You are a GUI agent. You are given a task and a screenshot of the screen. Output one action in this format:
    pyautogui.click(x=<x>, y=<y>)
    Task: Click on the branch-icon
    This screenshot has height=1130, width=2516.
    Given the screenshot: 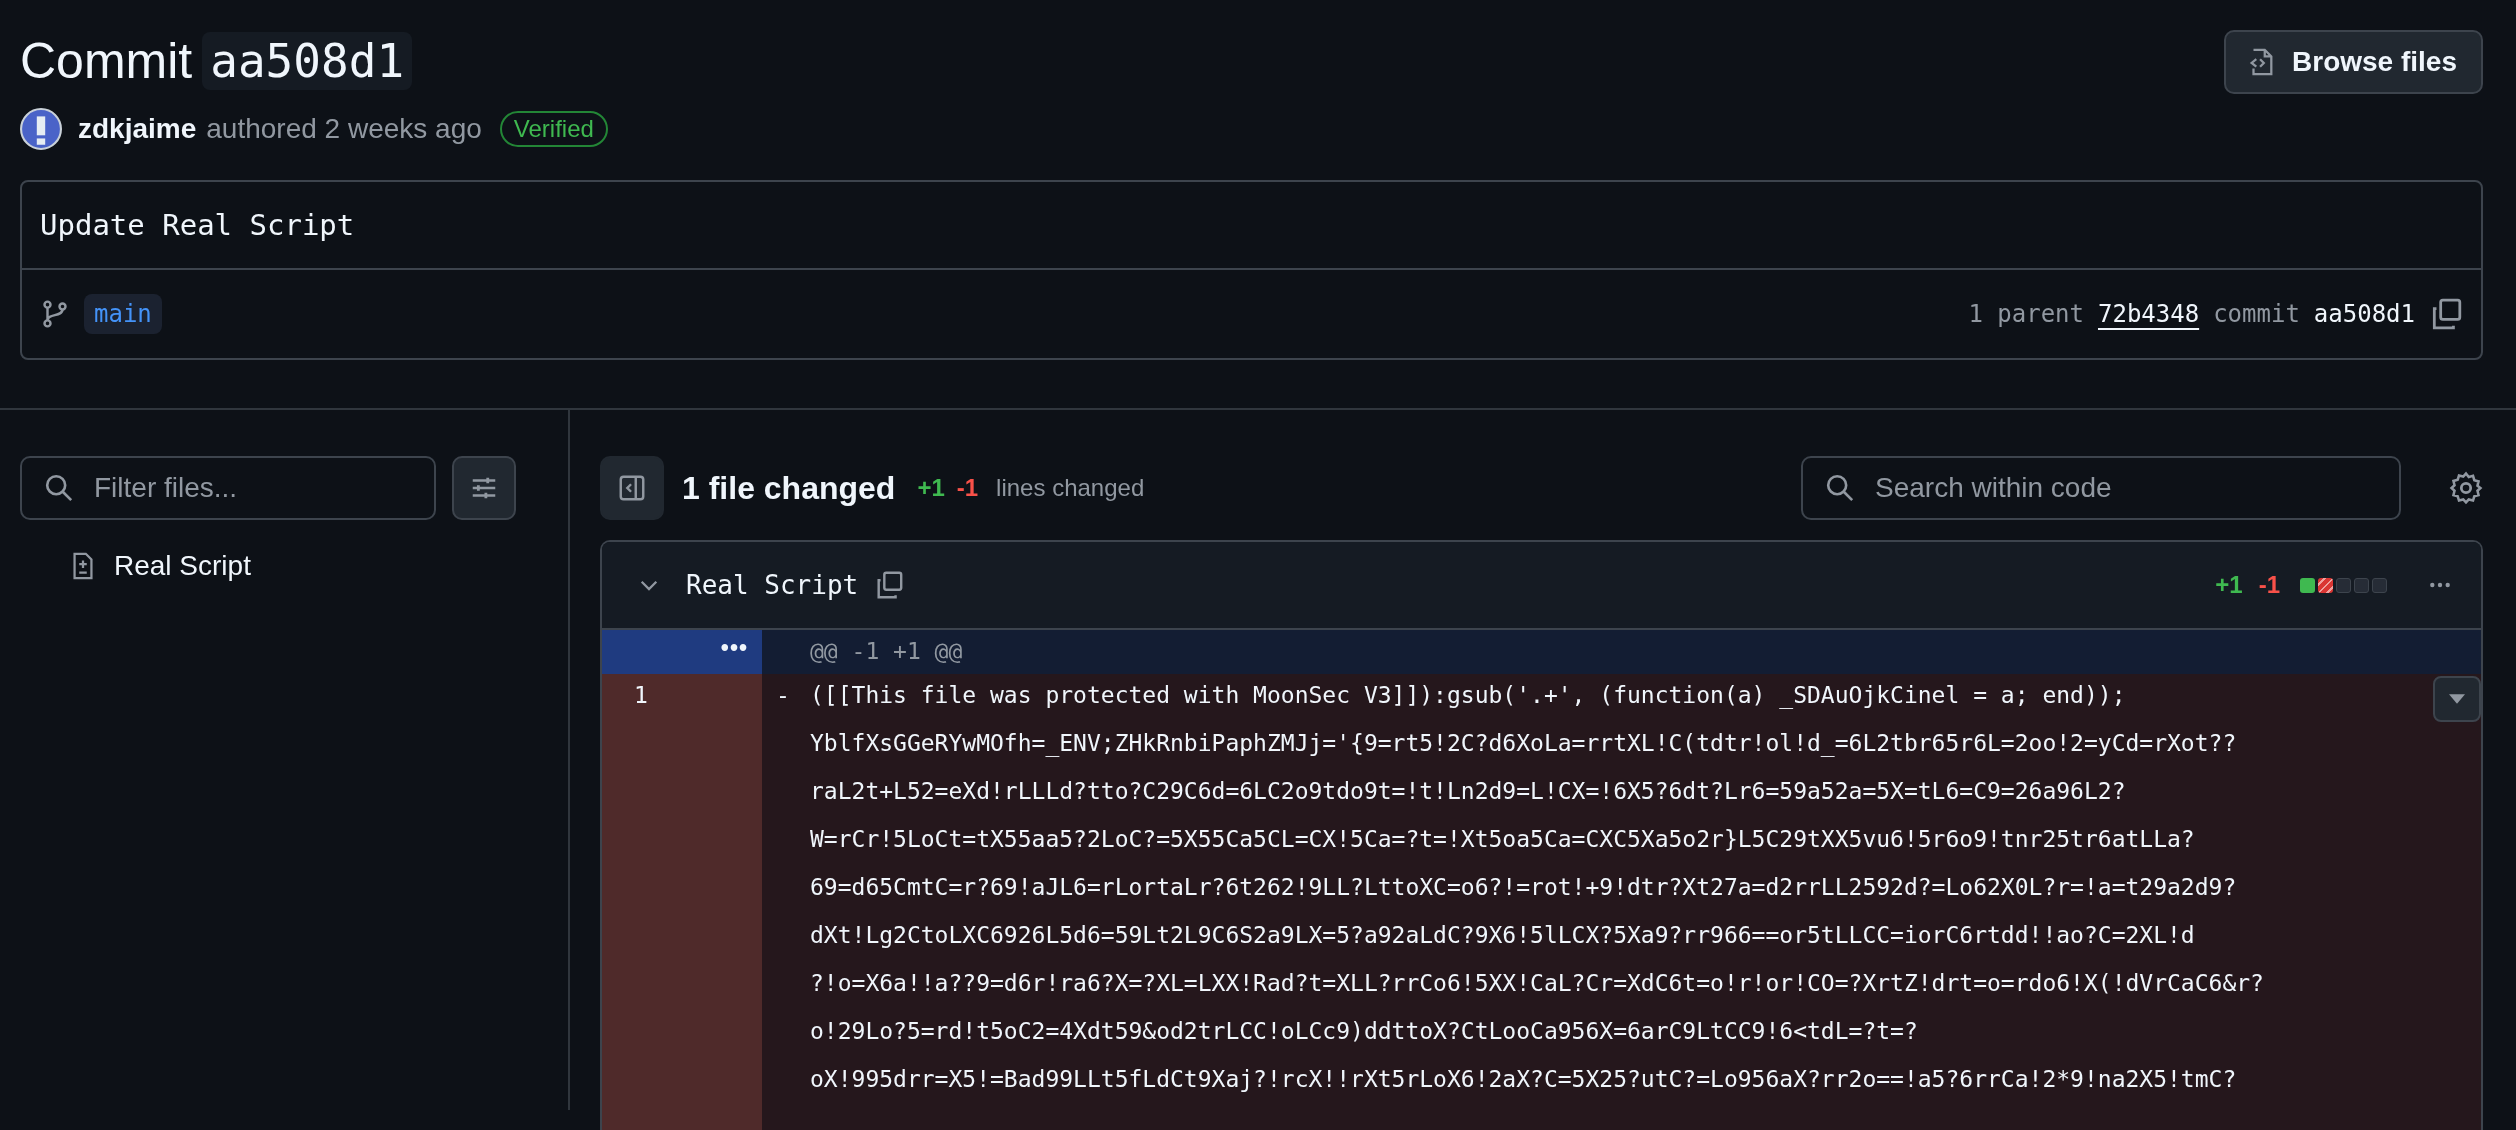 What is the action you would take?
    pyautogui.click(x=55, y=314)
    